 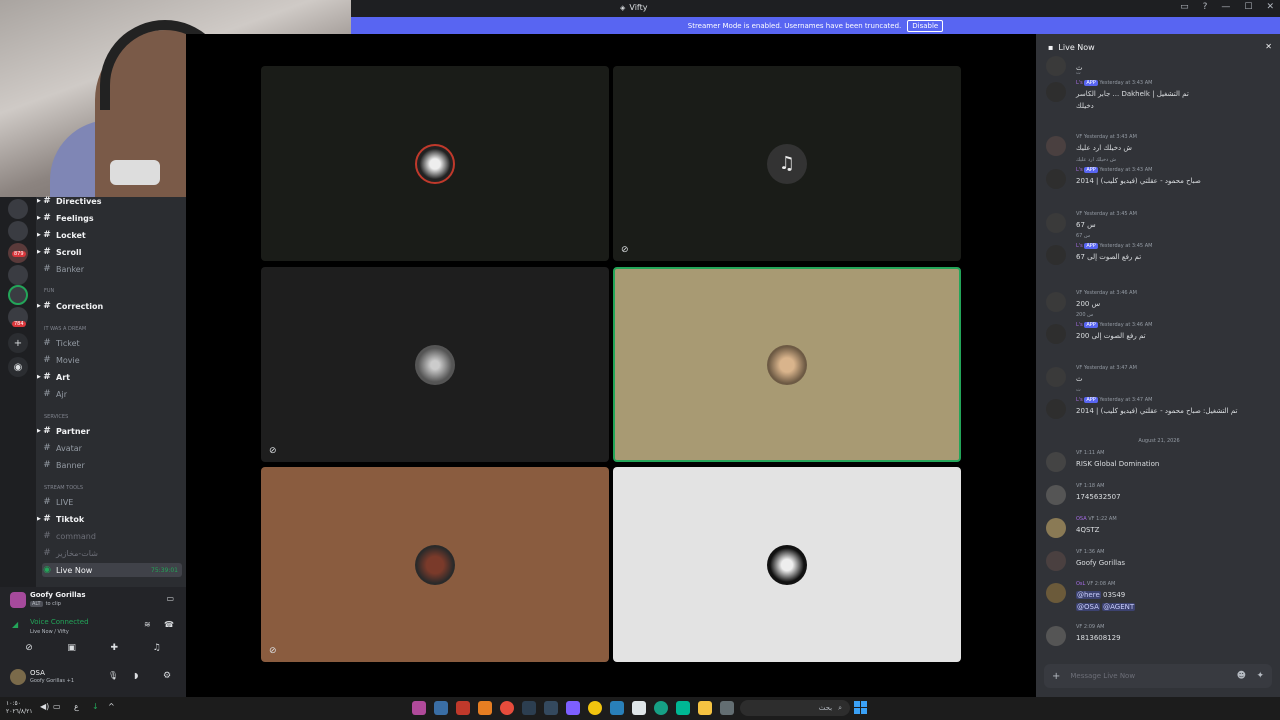 What do you see at coordinates (1184, 7) in the screenshot?
I see `inbox-icon: ▭` at bounding box center [1184, 7].